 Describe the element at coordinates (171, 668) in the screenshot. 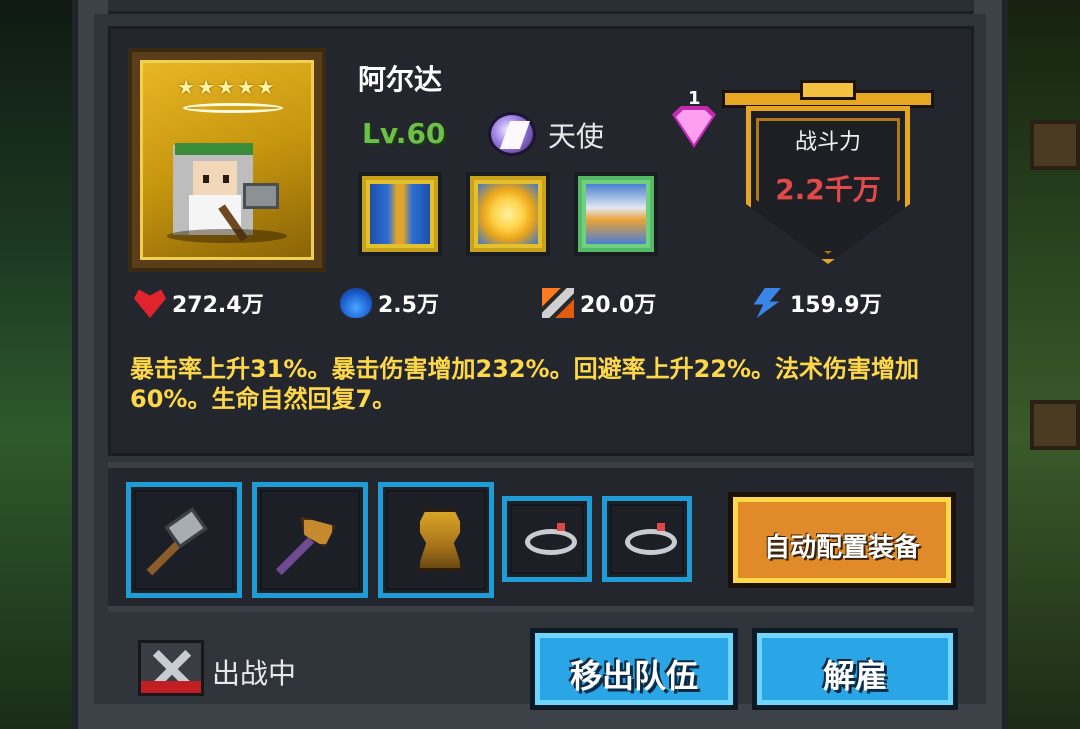

I see `crossed-swords-icon` at that location.